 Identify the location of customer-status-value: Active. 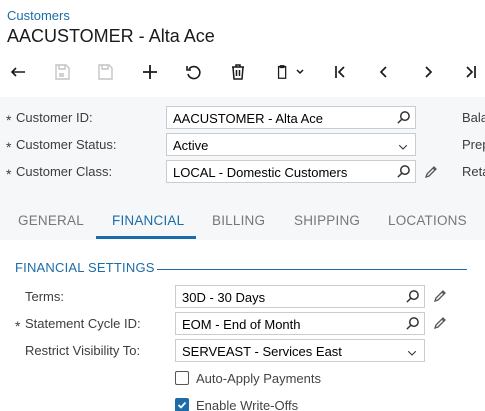
(191, 145).